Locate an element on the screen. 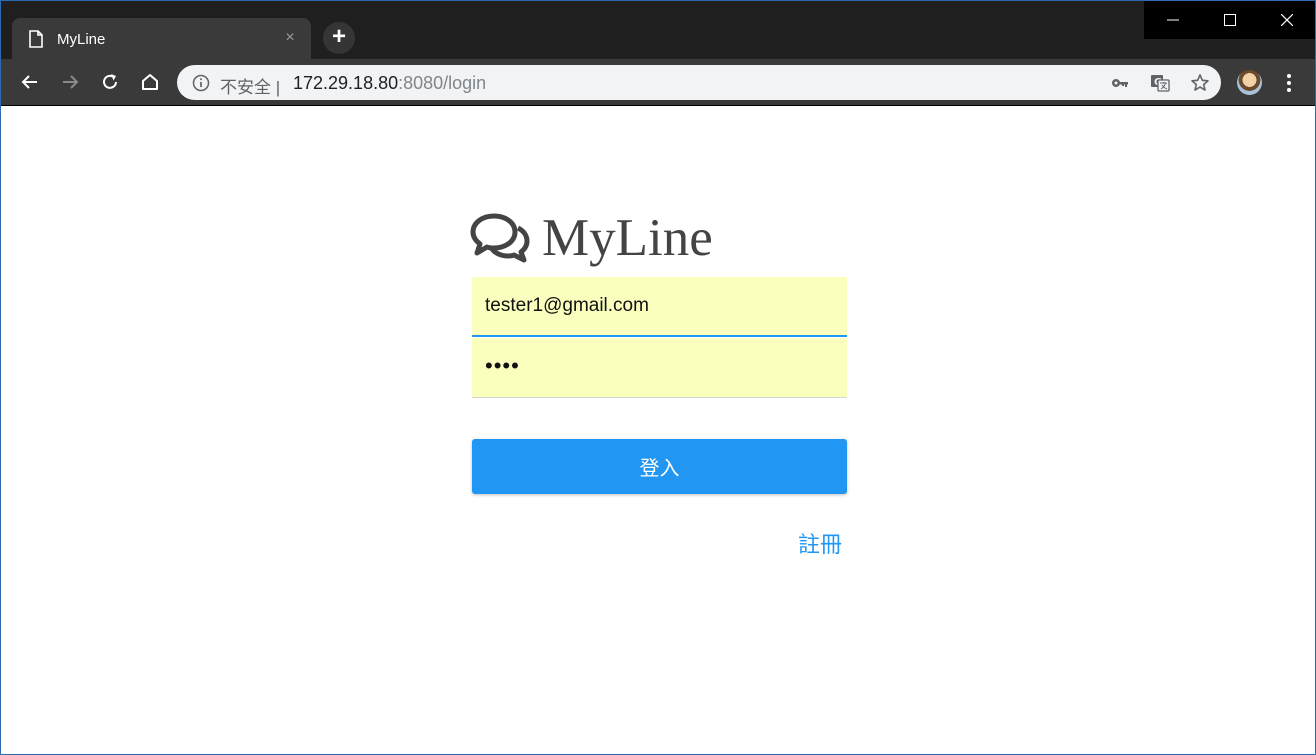 The height and width of the screenshot is (755, 1316). reload-icon is located at coordinates (110, 81).